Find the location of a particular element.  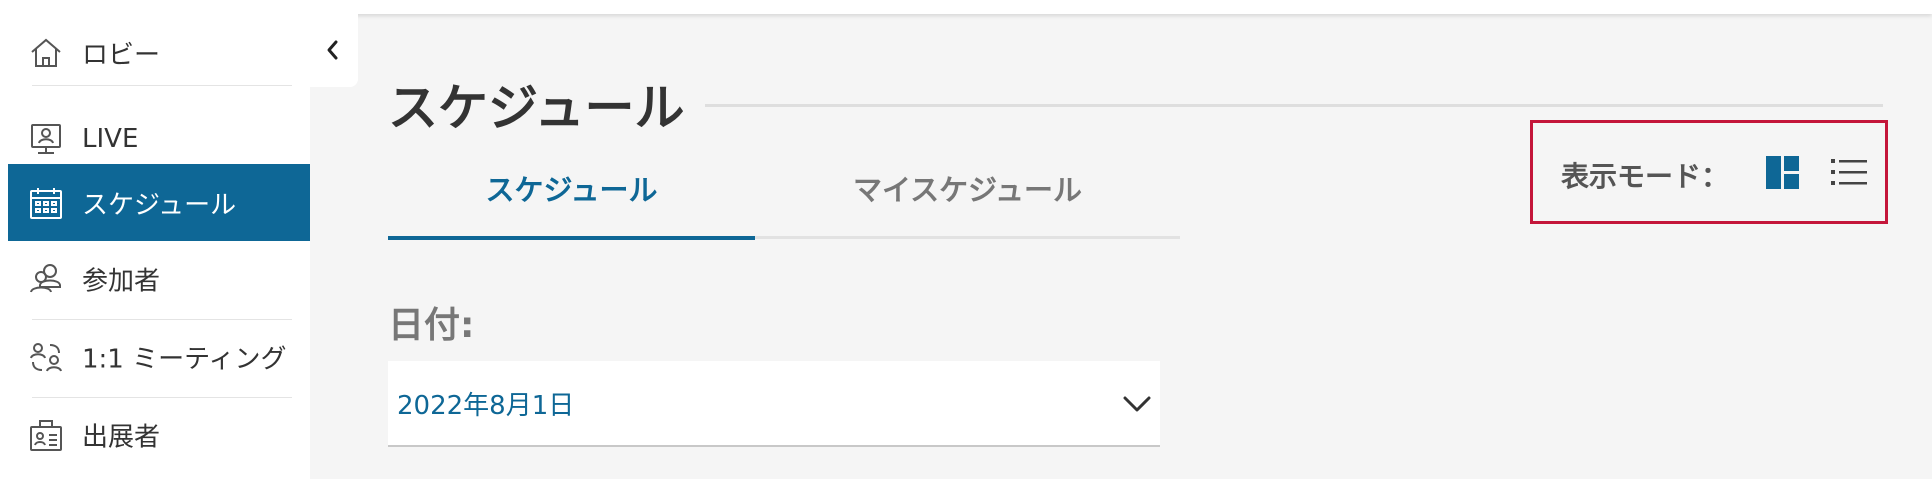

tab-my-schedule: マイスケジュール is located at coordinates (967, 201).